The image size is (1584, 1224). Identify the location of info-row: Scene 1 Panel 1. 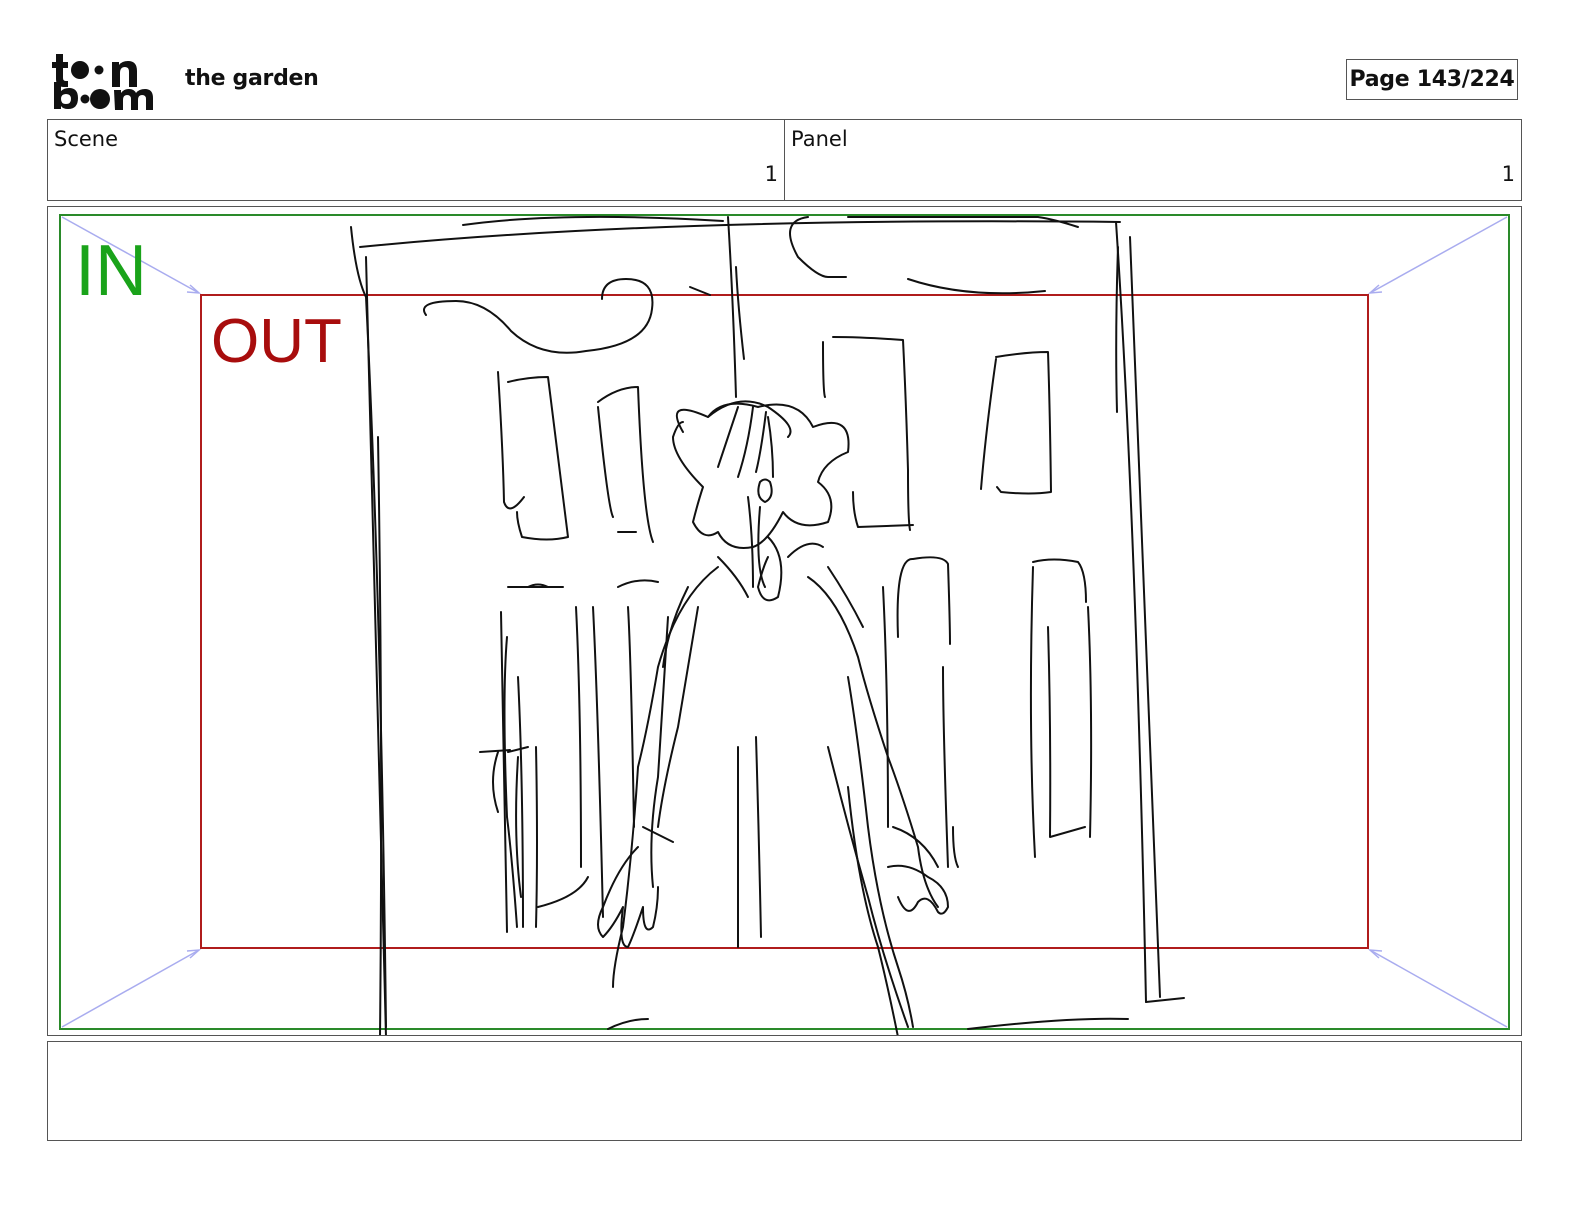
(784, 160).